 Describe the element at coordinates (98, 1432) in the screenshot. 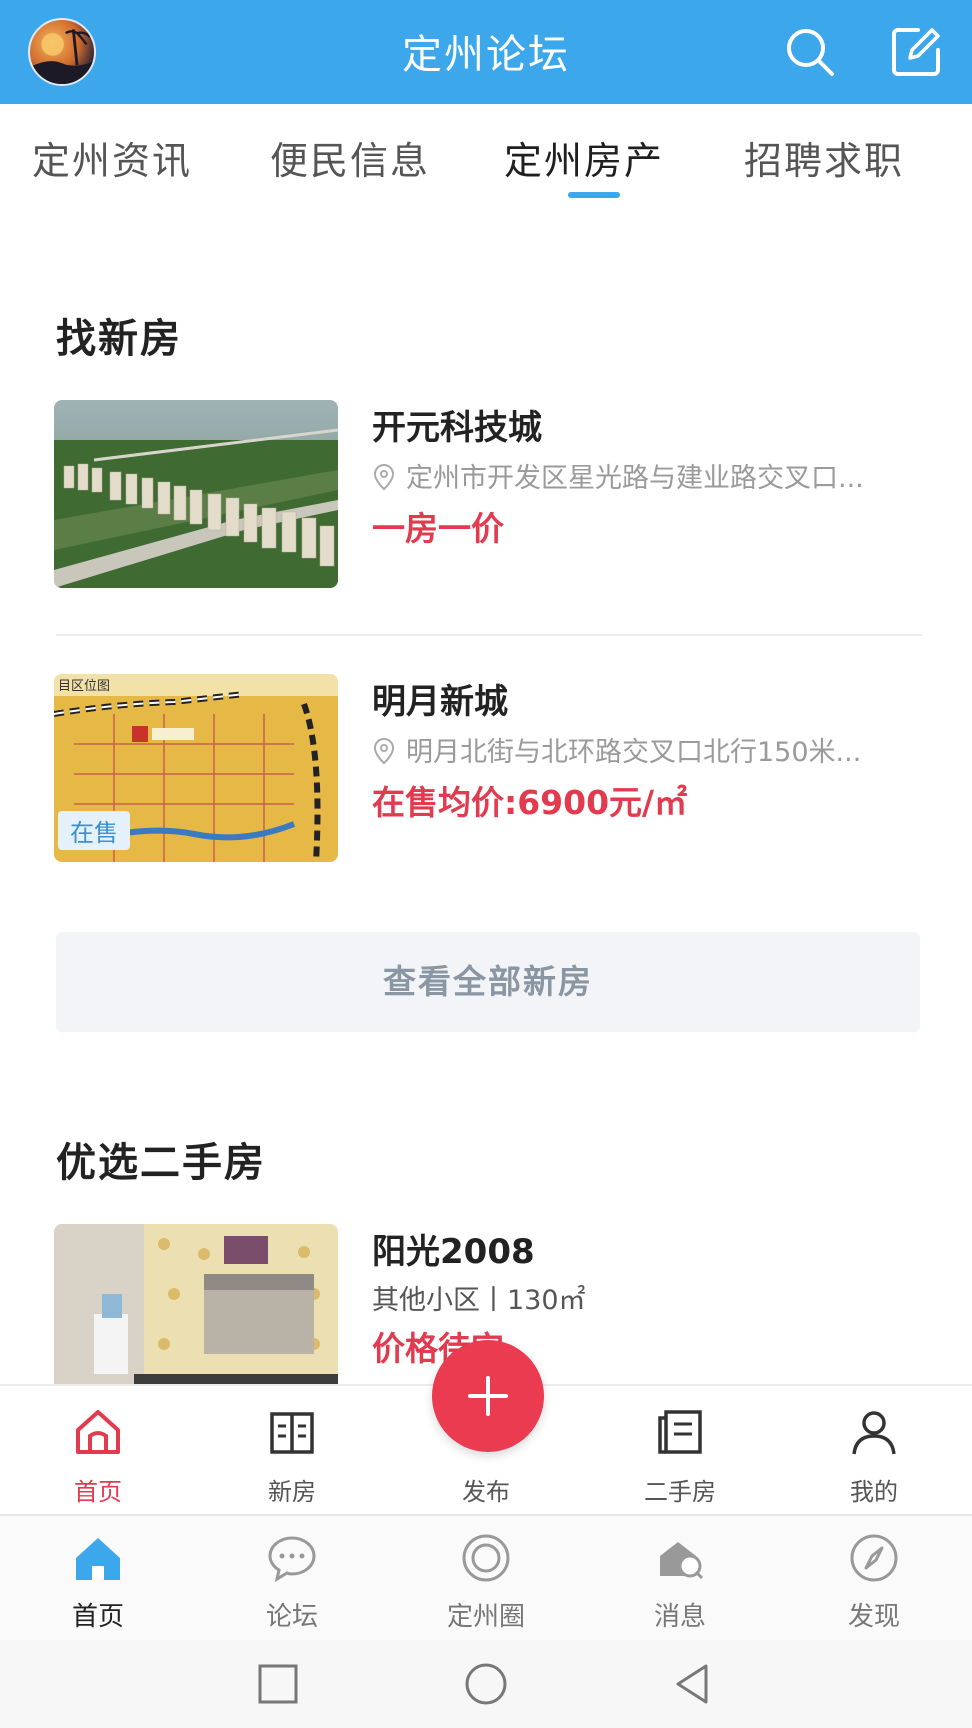

I see `home-outline-icon` at that location.